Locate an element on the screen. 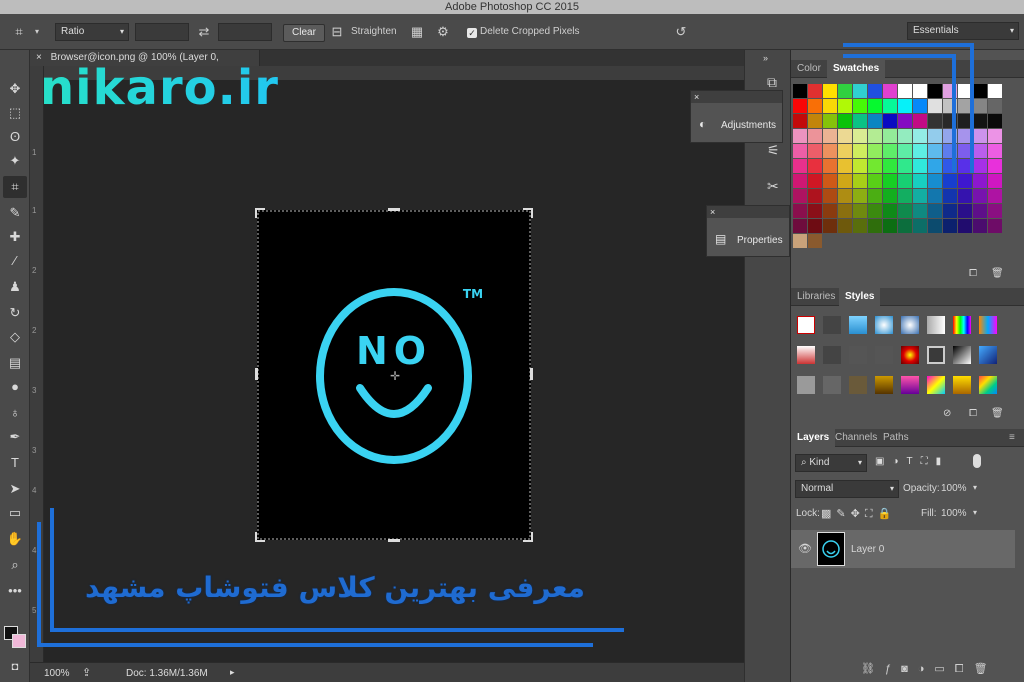 Image resolution: width=1024 pixels, height=682 pixels. share-icon: ⇪ is located at coordinates (86, 672).